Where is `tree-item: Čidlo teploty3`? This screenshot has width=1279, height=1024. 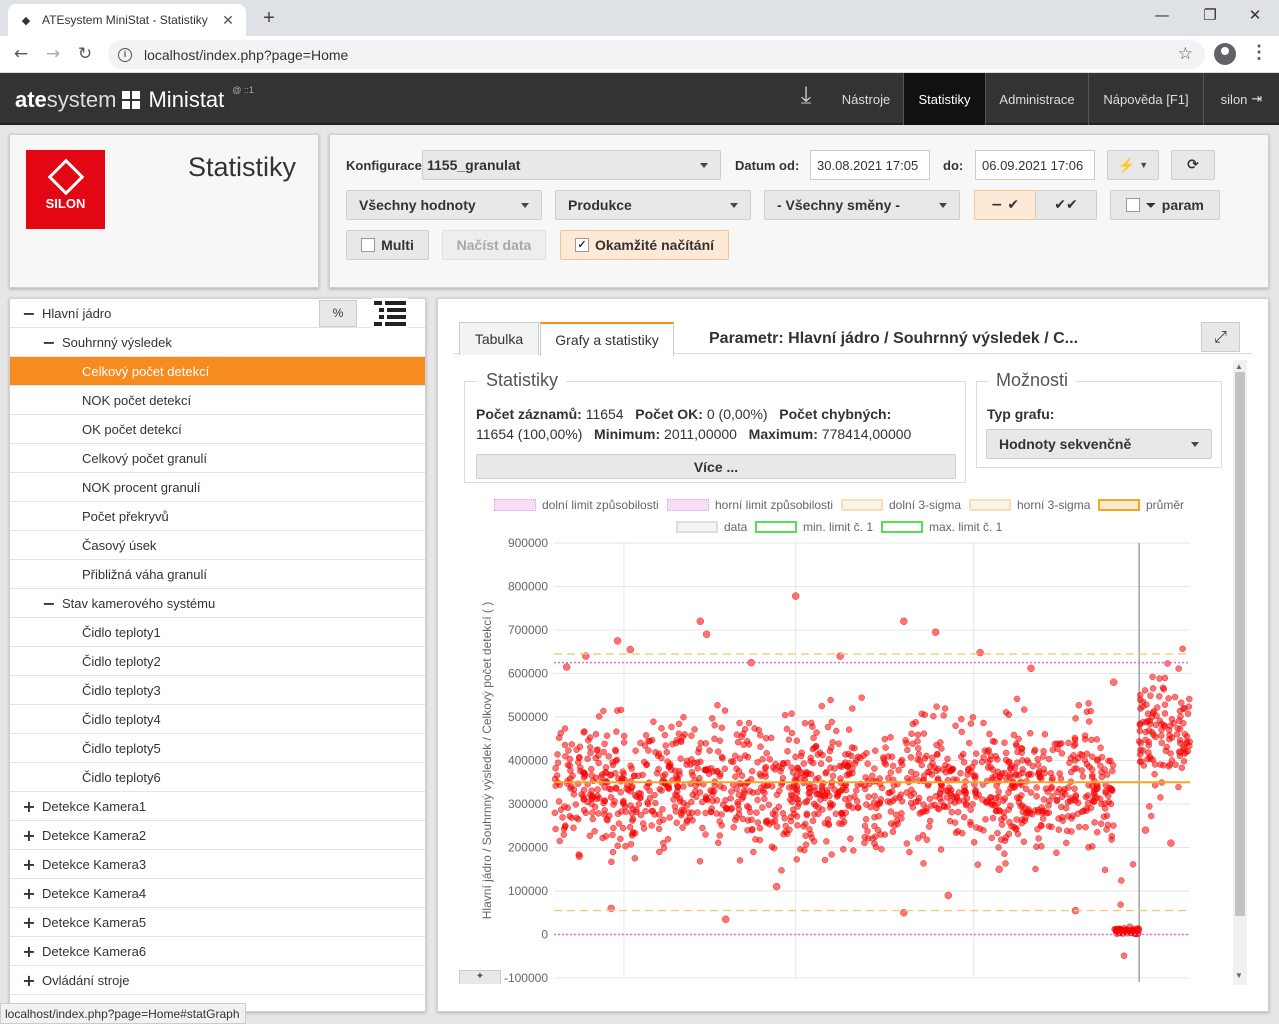 tree-item: Čidlo teploty3 is located at coordinates (217, 690).